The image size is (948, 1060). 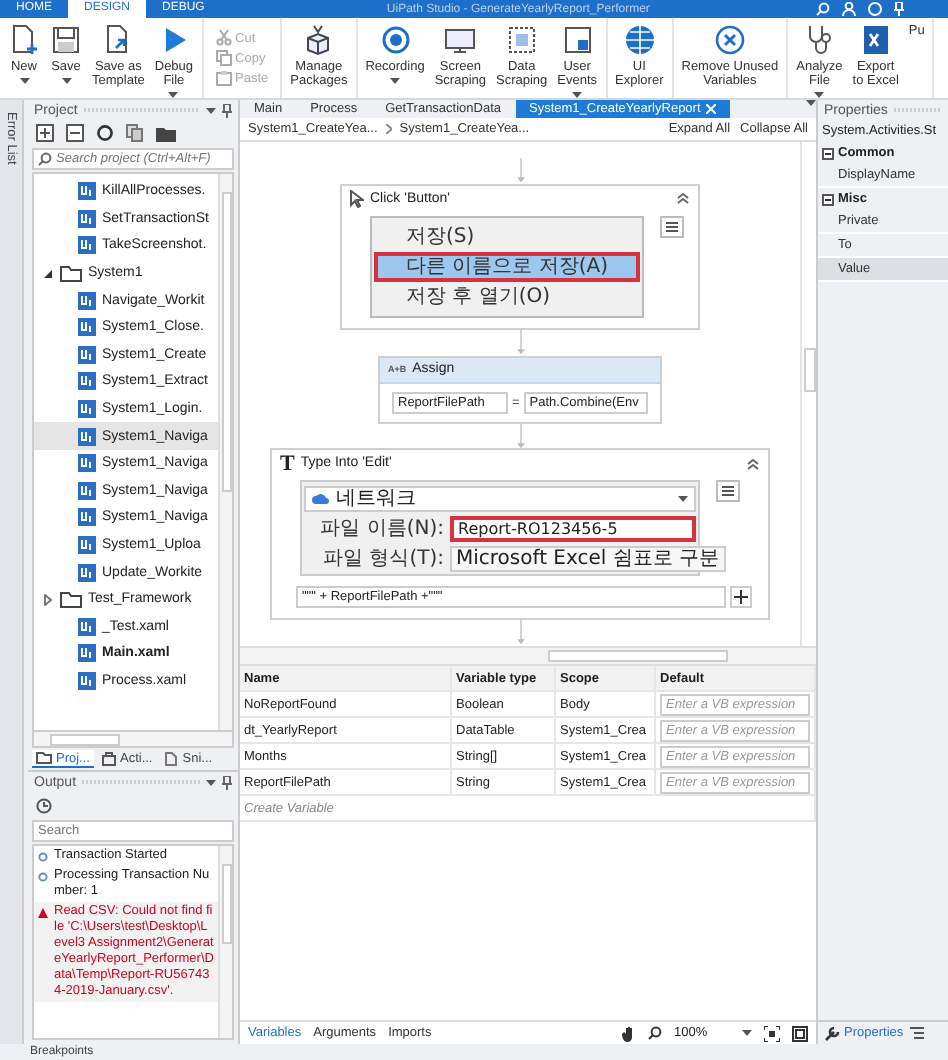 I want to click on person-icon, so click(x=849, y=9).